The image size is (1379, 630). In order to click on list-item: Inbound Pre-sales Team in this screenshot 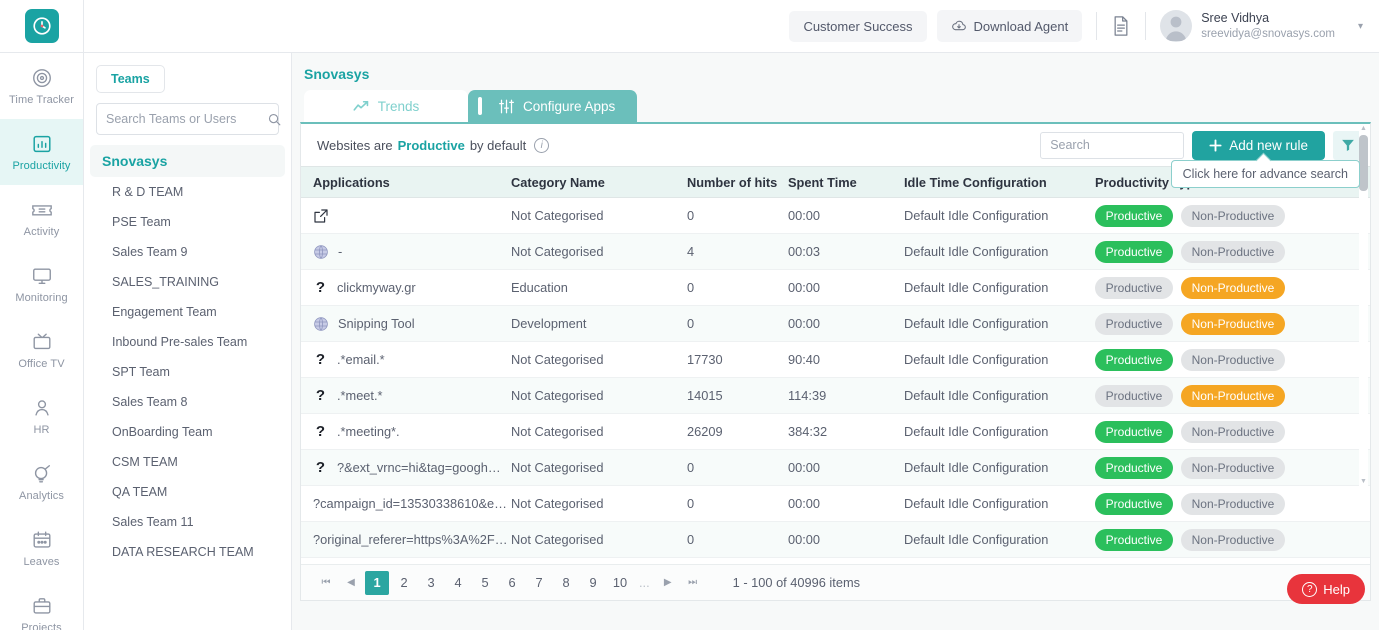, I will do `click(187, 342)`.